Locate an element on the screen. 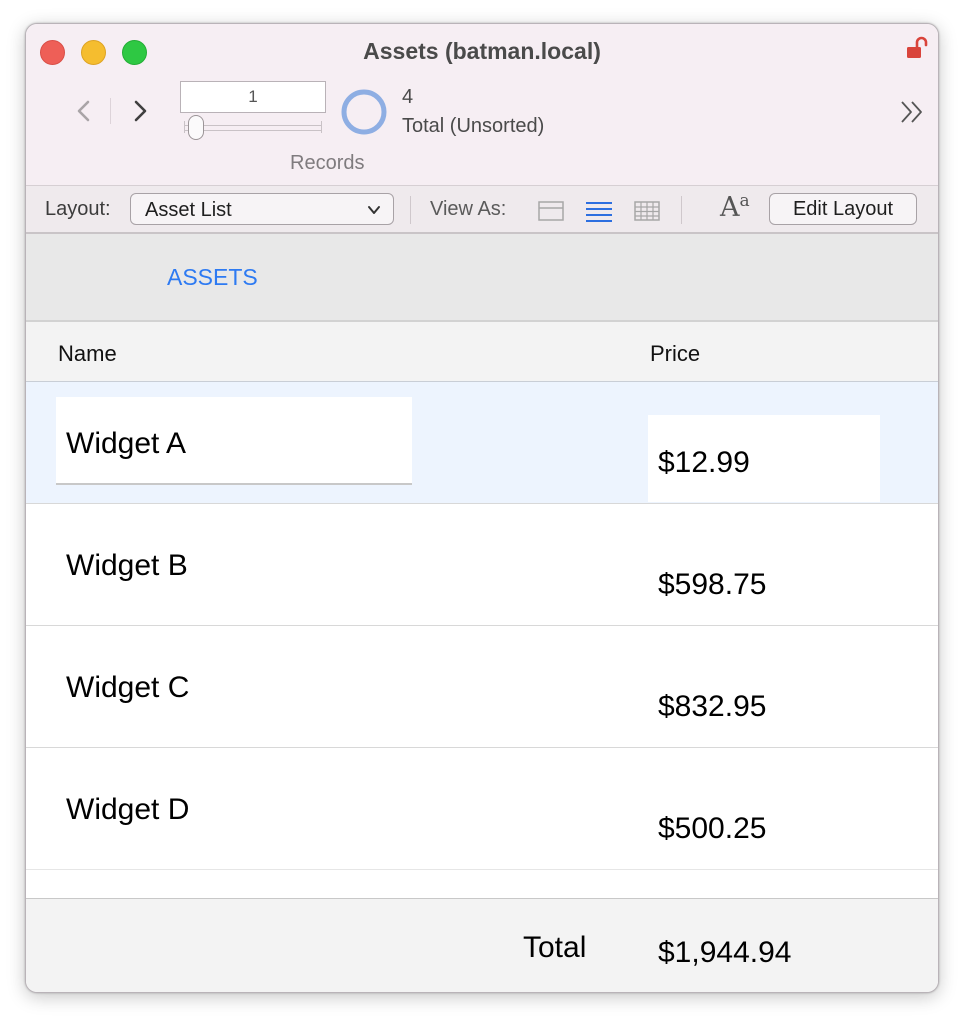 The height and width of the screenshot is (1018, 963). price-value: $500.25 is located at coordinates (712, 828).